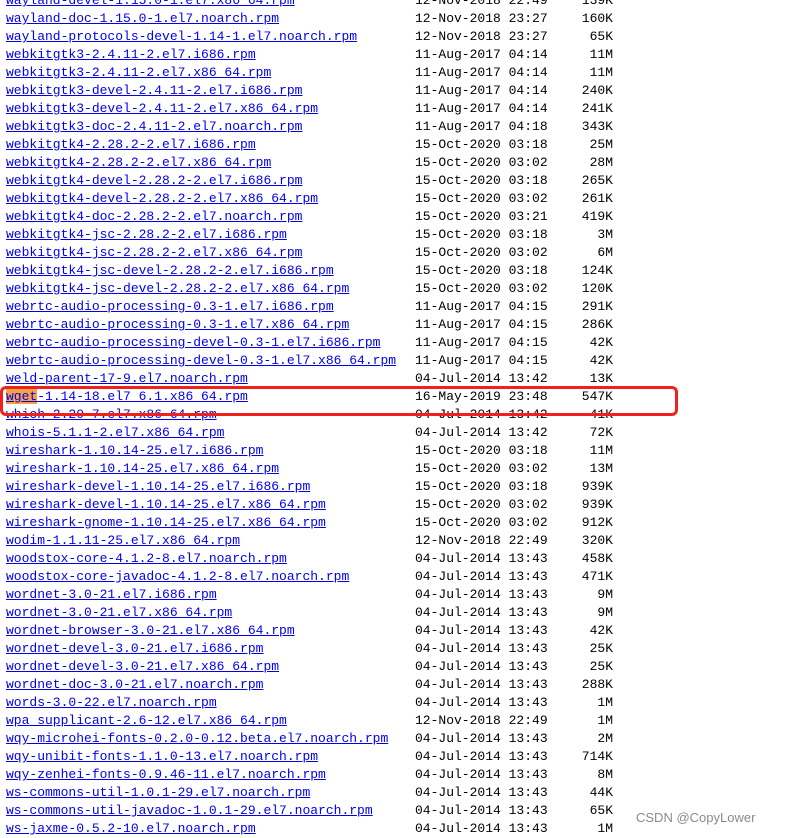 This screenshot has width=789, height=838. I want to click on file-size: 458K, so click(597, 558).